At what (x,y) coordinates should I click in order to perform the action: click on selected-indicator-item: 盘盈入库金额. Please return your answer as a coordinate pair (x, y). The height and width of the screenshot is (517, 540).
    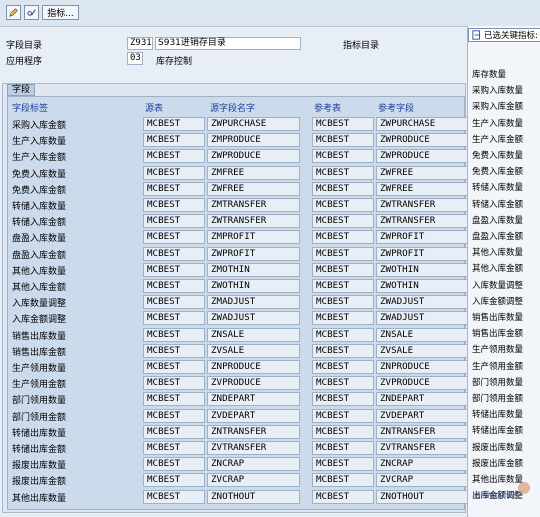
    Looking at the image, I should click on (497, 236).